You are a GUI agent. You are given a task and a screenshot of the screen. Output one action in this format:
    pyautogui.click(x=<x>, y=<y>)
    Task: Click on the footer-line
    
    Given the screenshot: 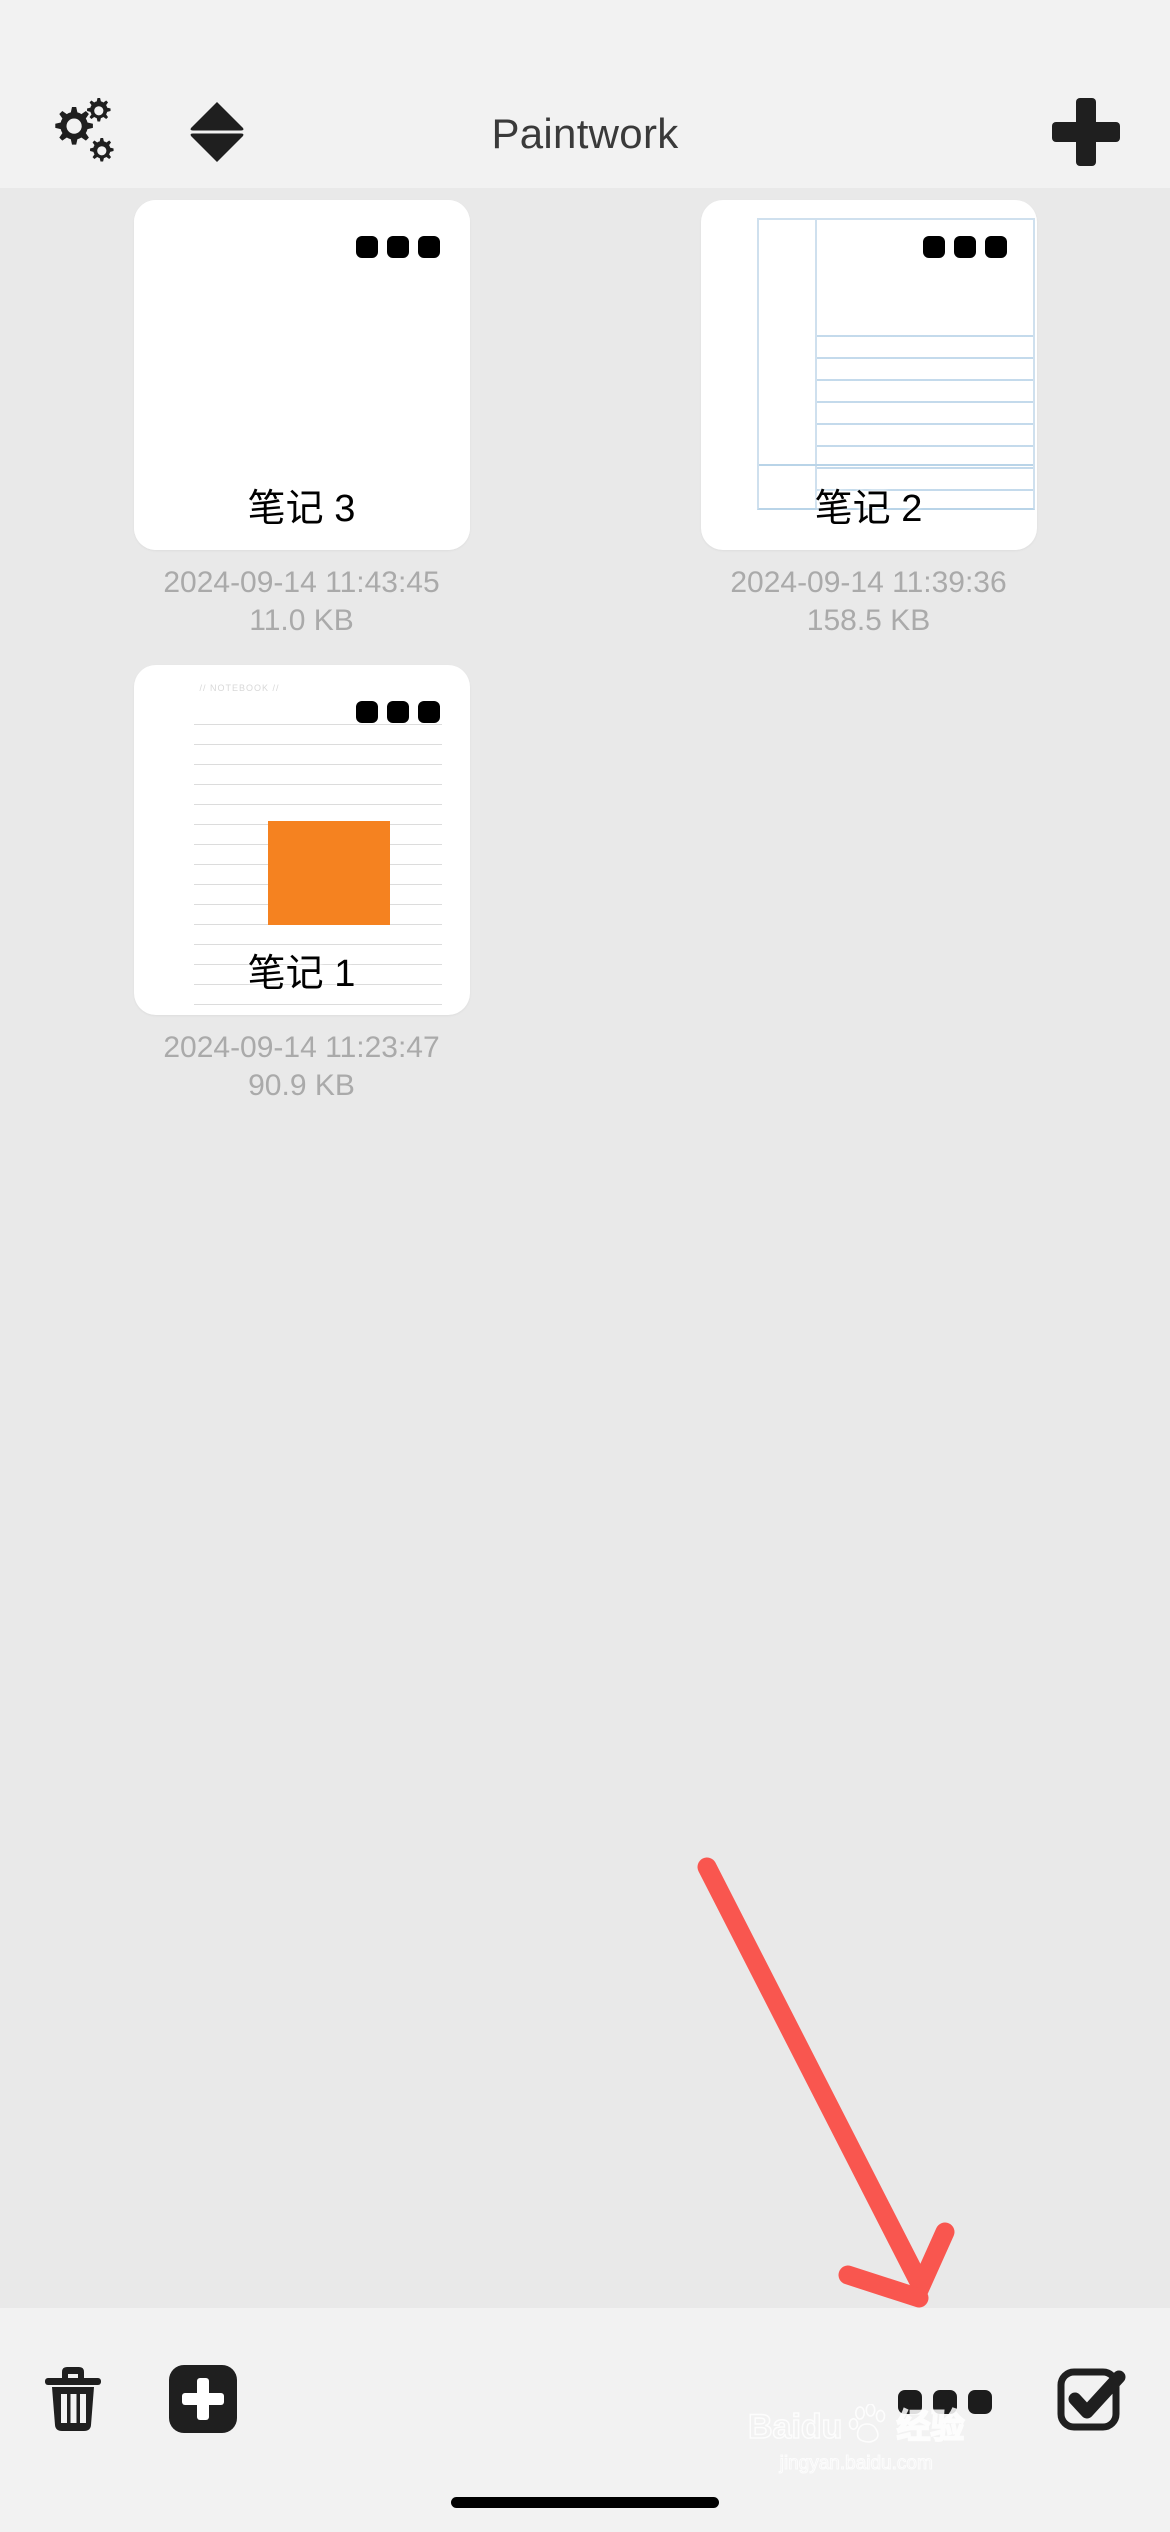 What is the action you would take?
    pyautogui.click(x=895, y=465)
    